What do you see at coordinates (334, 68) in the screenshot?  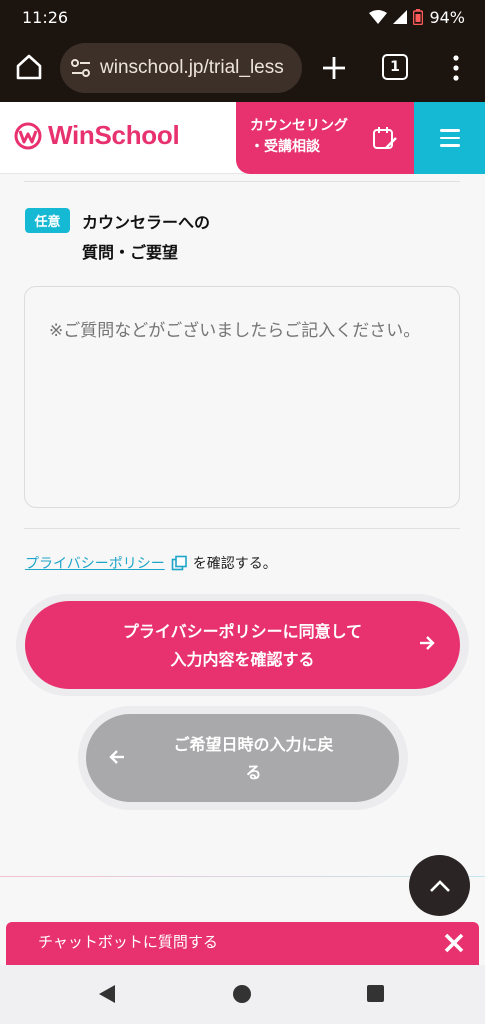 I see `new-tab-icon` at bounding box center [334, 68].